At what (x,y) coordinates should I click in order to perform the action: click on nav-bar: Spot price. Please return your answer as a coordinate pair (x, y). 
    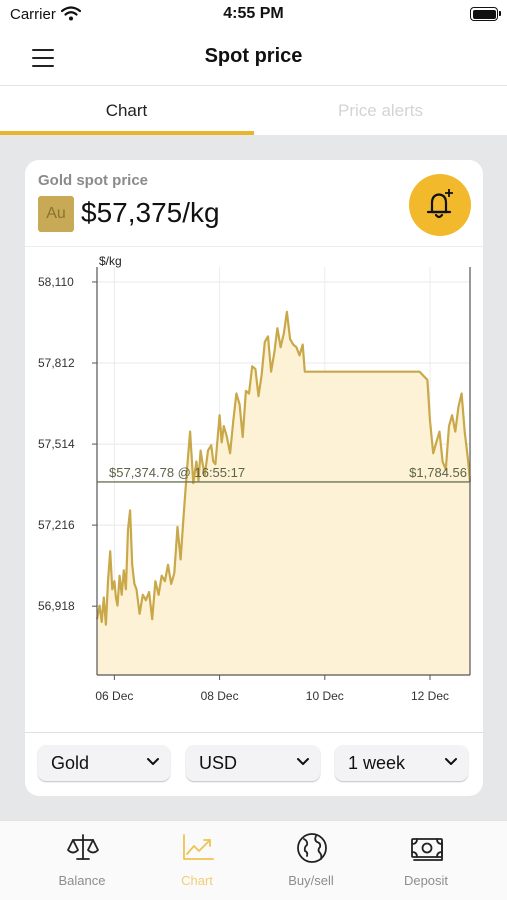
    Looking at the image, I should click on (253, 58).